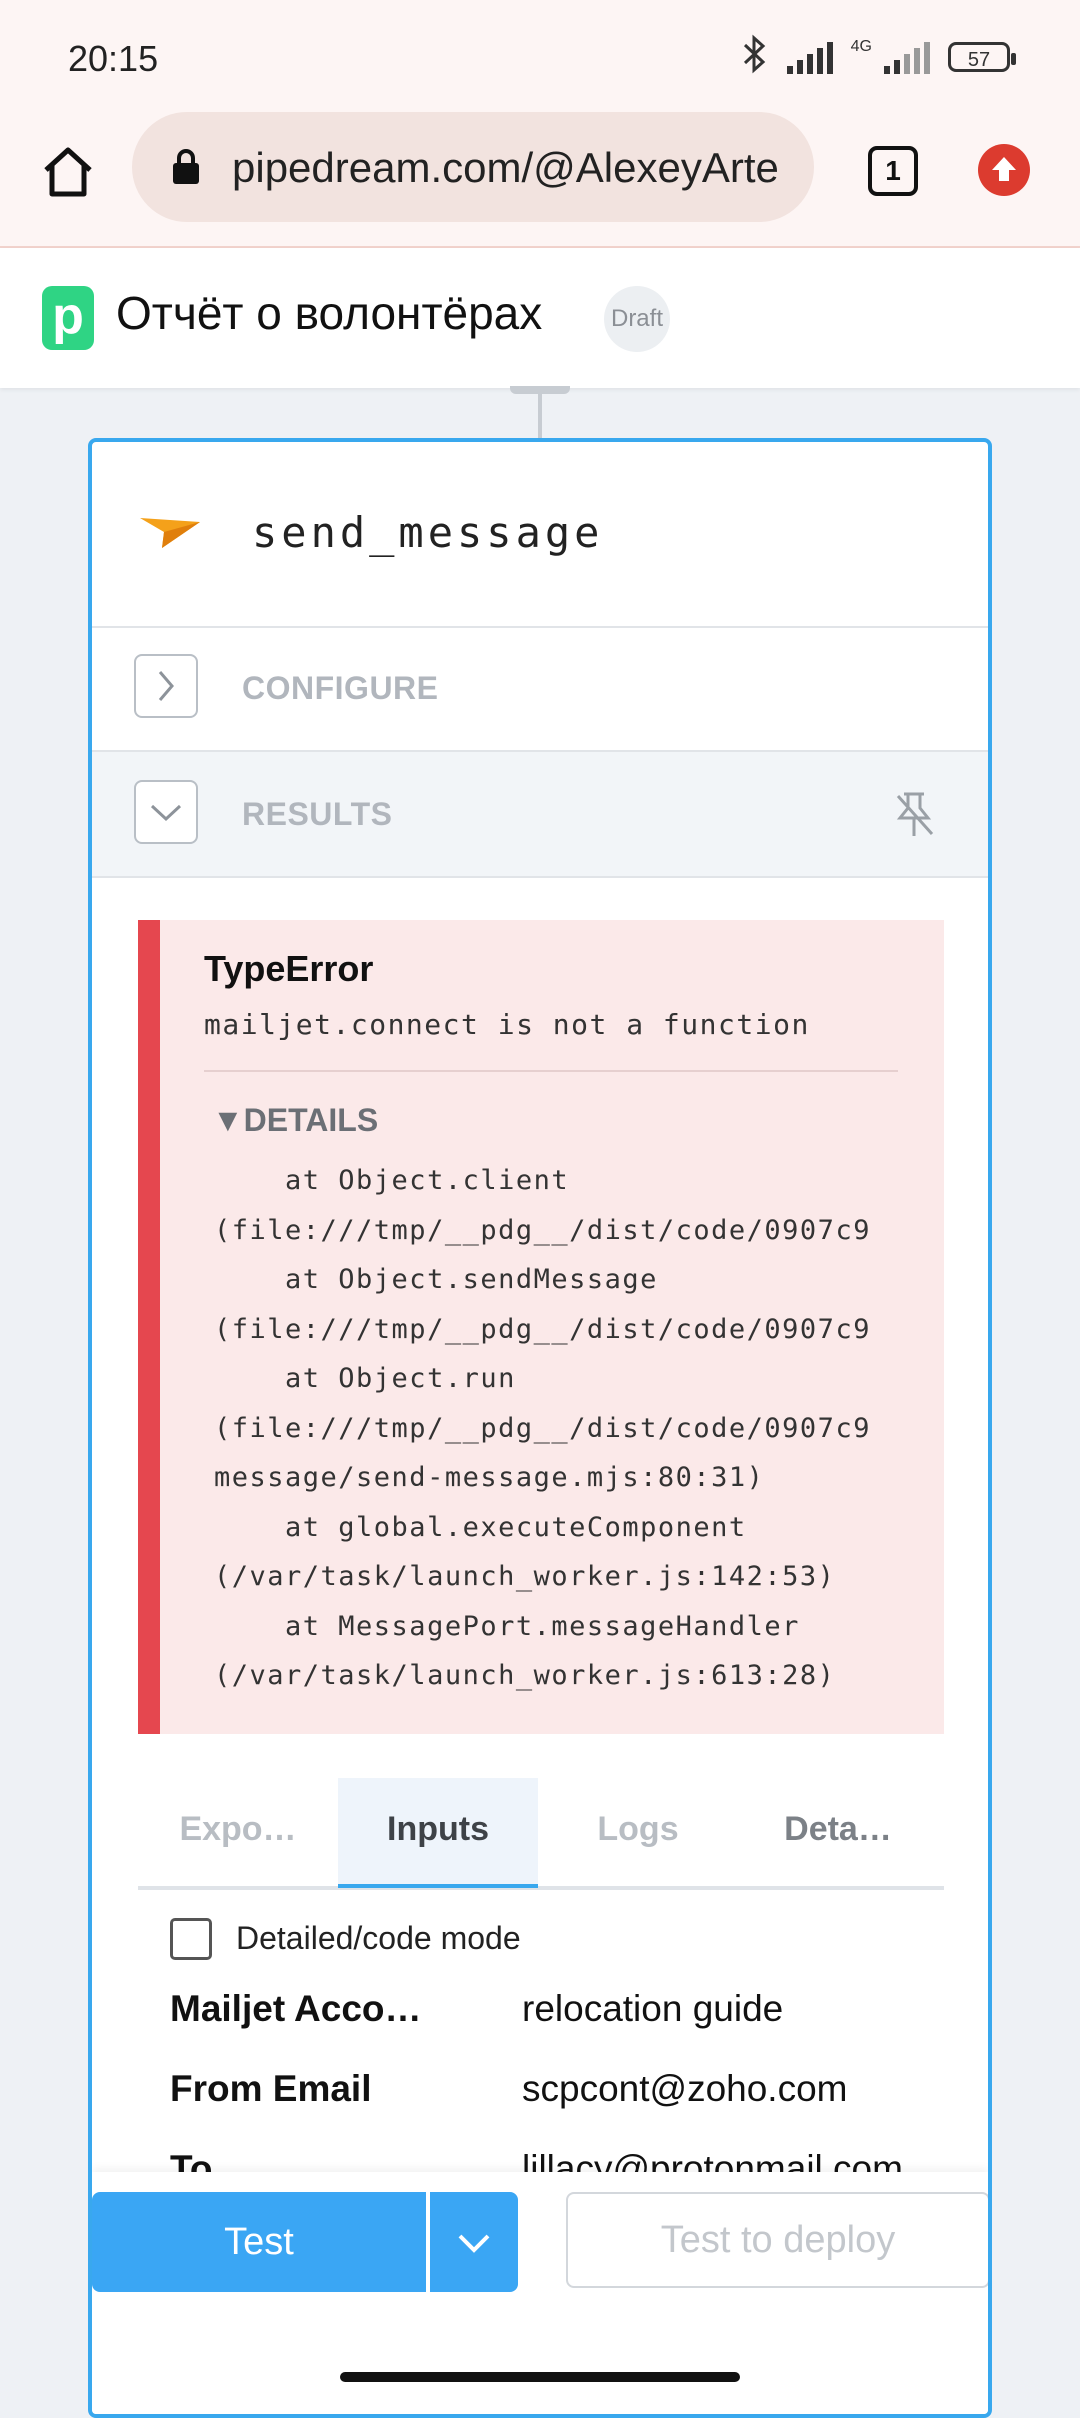 Image resolution: width=1080 pixels, height=2418 pixels. What do you see at coordinates (540, 56) in the screenshot?
I see `status-bar: 20:15 4G 57` at bounding box center [540, 56].